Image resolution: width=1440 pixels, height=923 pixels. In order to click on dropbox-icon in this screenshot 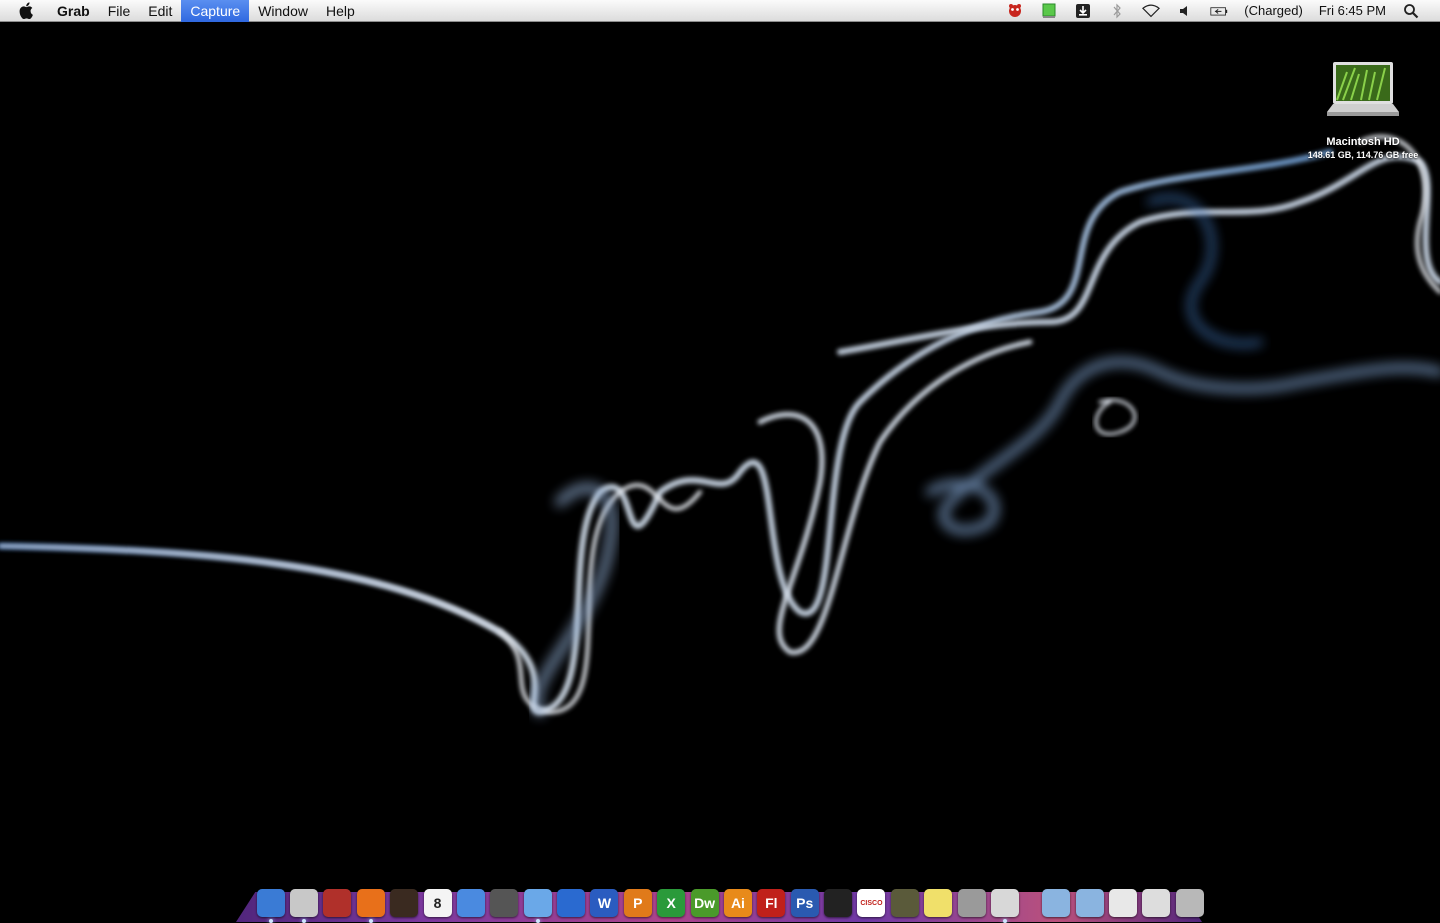, I will do `click(1083, 11)`.